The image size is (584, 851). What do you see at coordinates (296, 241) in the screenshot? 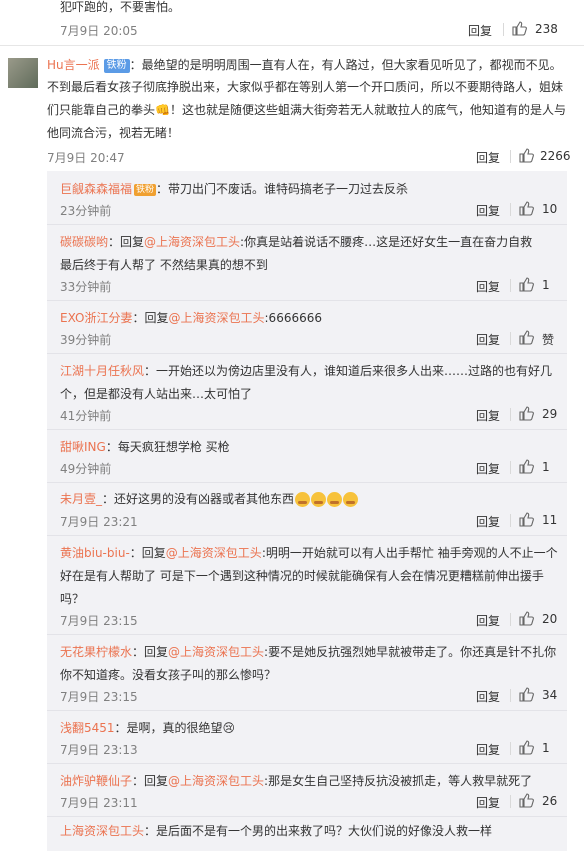
I see `sub-comment-line: 碳碳碳哟：回复@上海资深包工头:你真是站着说话不腰疼…这是还好女生一直在奋力自救` at bounding box center [296, 241].